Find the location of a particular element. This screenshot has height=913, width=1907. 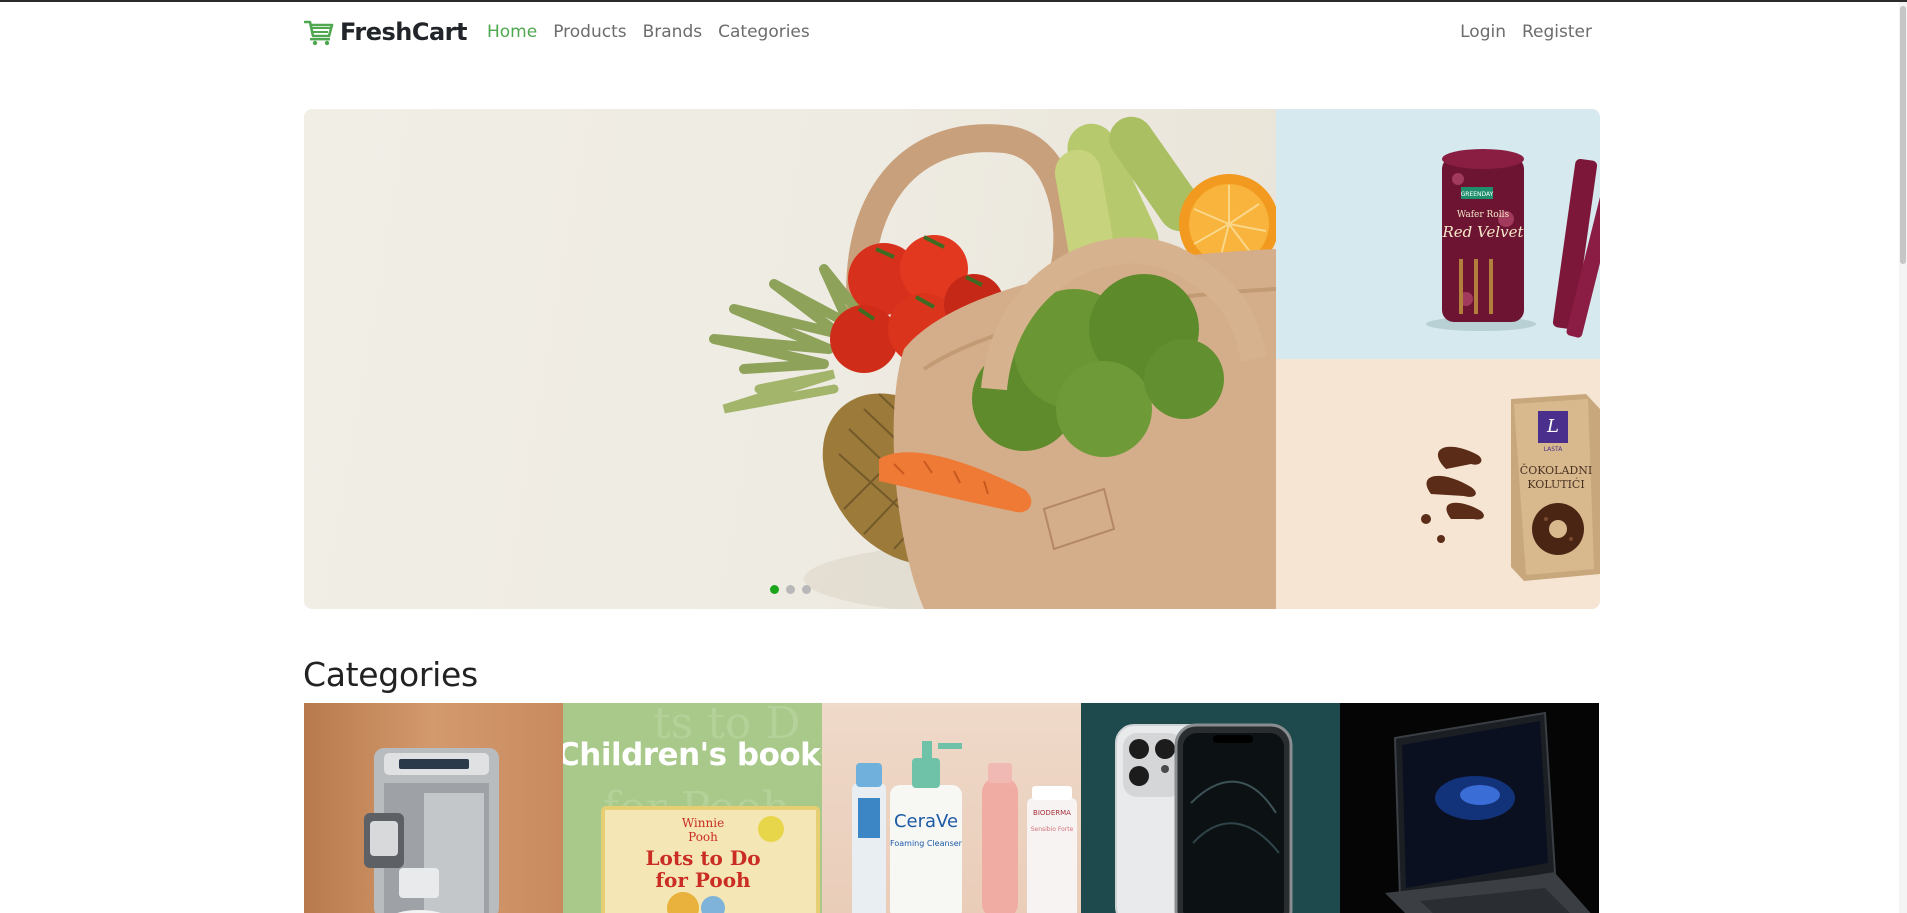

slider-dots is located at coordinates (790, 589).